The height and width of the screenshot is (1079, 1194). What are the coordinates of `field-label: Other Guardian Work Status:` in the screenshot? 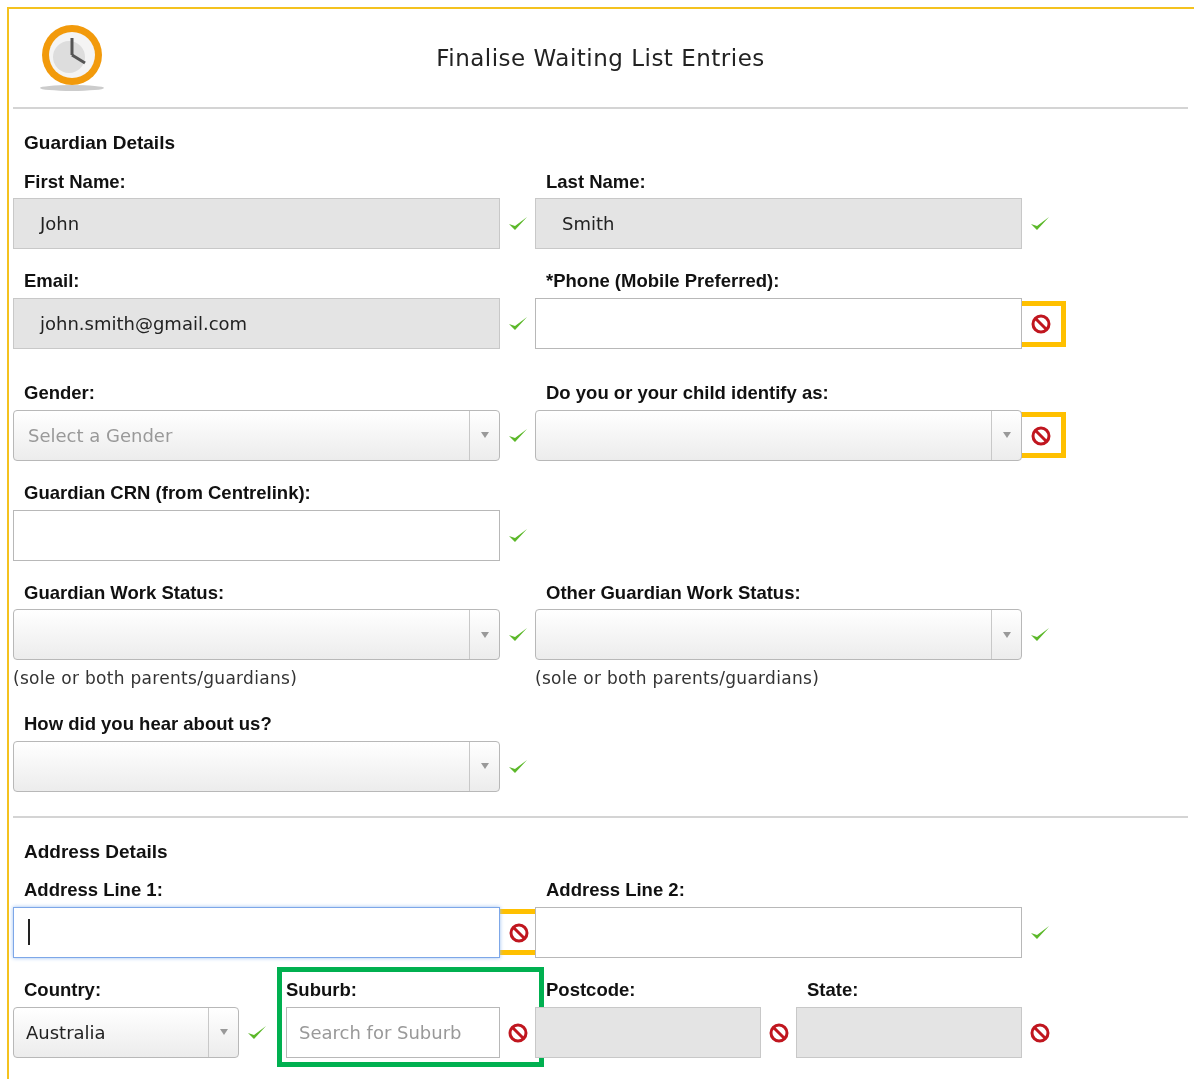 It's located at (673, 592).